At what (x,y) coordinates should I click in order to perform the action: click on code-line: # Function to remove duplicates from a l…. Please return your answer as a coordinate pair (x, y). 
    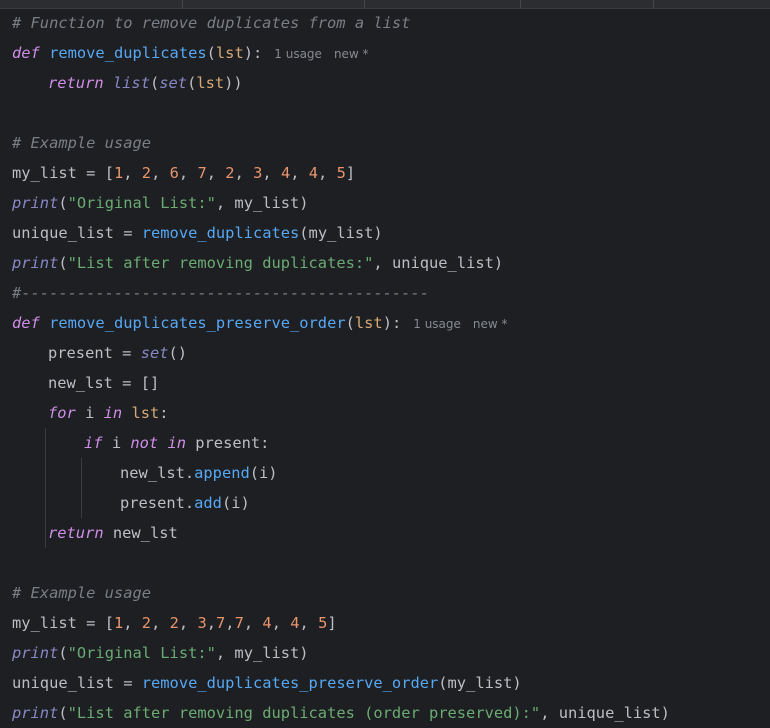
    Looking at the image, I should click on (391, 23).